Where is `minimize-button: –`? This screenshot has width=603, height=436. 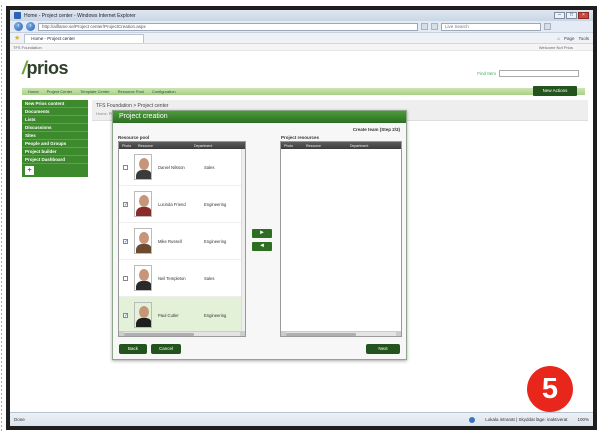
minimize-button: – is located at coordinates (559, 15).